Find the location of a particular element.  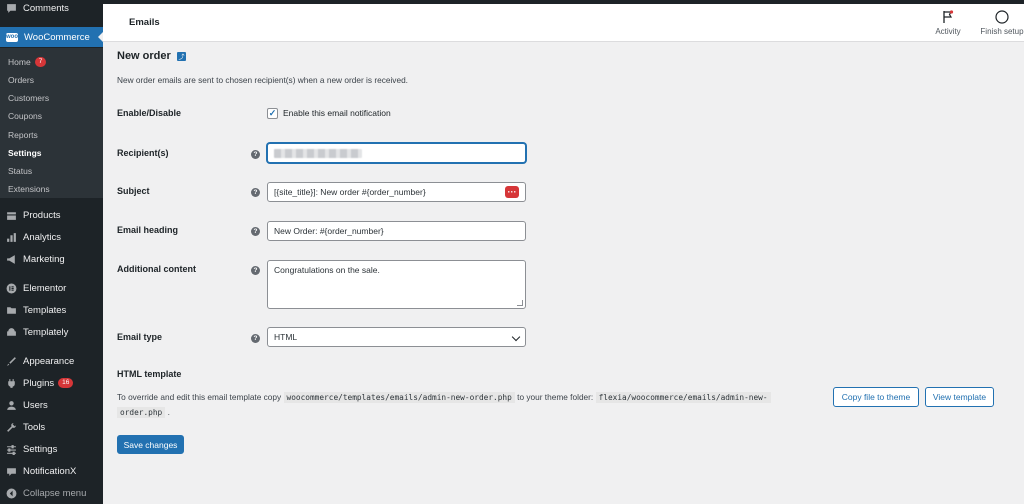

redacted-email is located at coordinates (318, 153).